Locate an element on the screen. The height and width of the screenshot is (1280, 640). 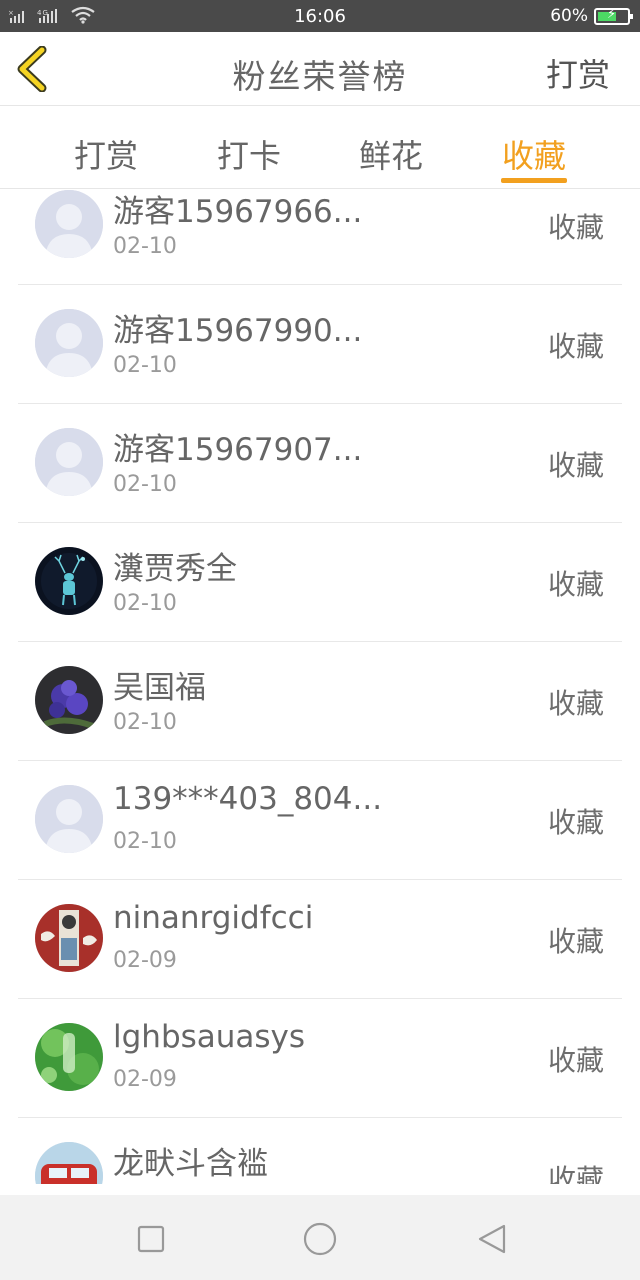
user-name: 吴国福 is located at coordinates (159, 688).